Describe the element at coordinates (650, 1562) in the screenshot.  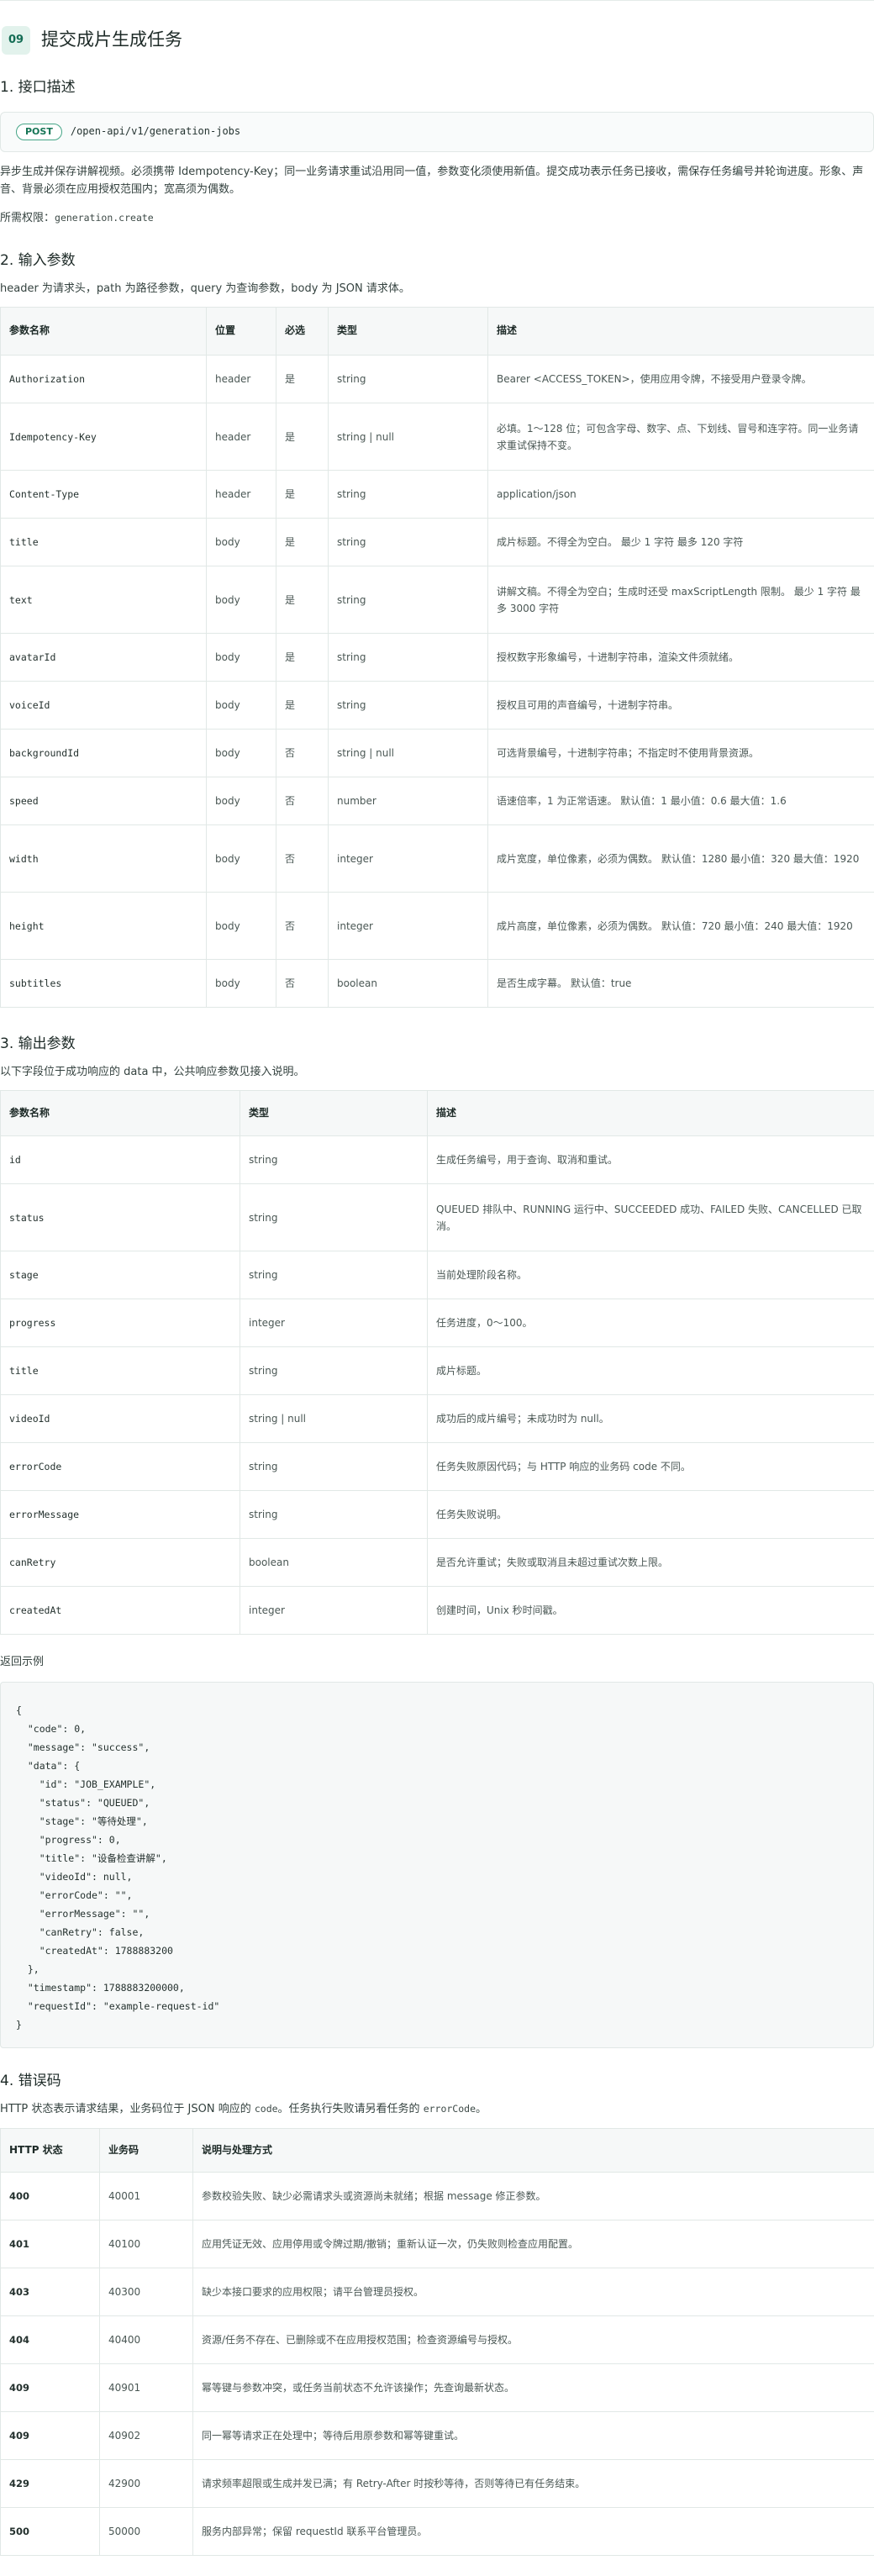
I see `table-cell-desc: 是否允许重试；失败或取消且未超过重试次数上限。` at that location.